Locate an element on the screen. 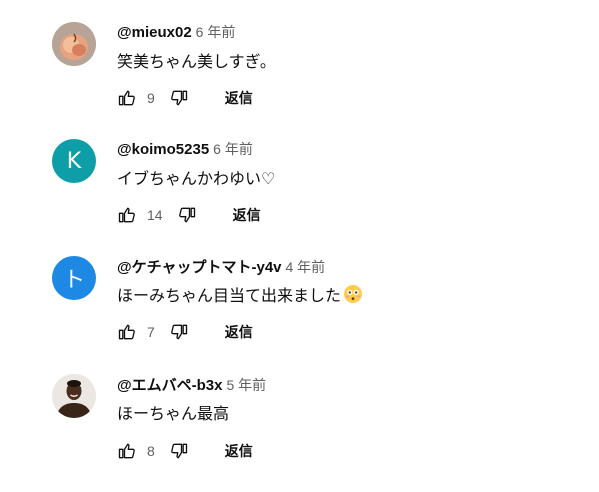 This screenshot has width=599, height=492. person-photo-avatar-icon is located at coordinates (74, 396).